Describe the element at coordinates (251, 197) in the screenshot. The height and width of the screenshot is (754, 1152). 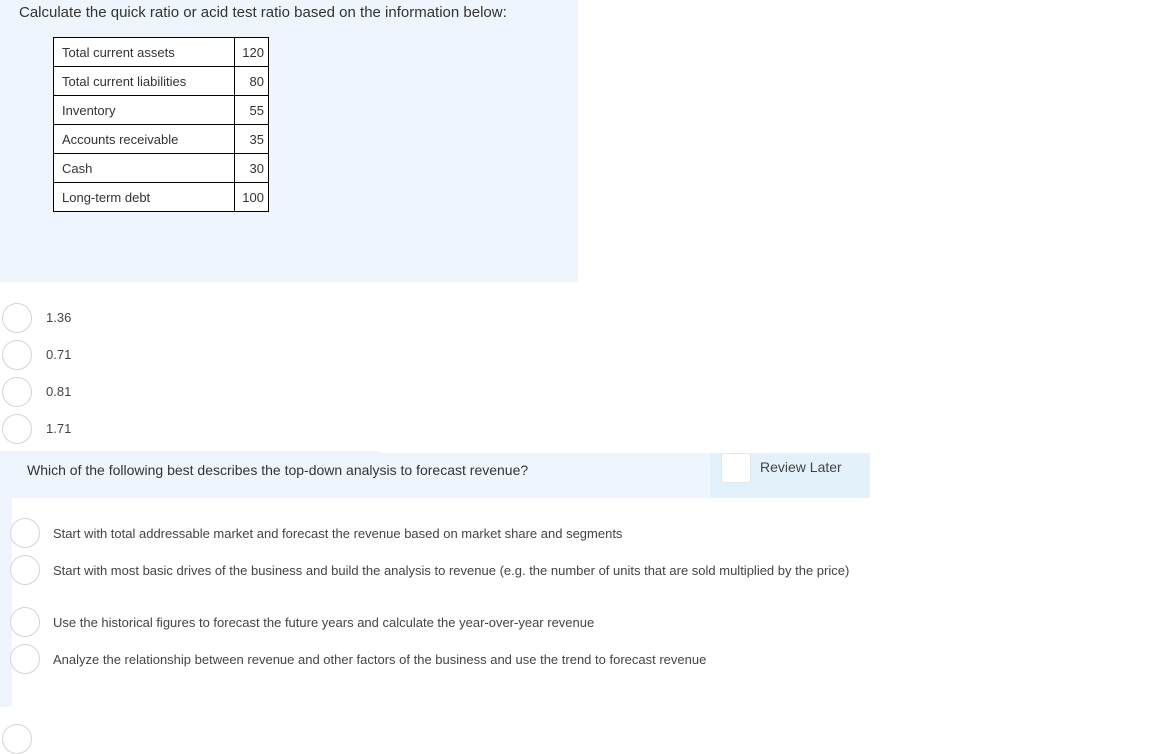
I see `table-cell-value: 100` at that location.